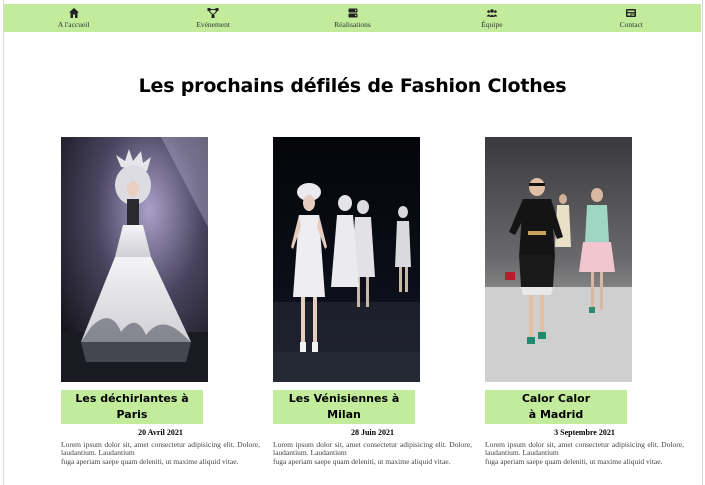  Describe the element at coordinates (556, 398) in the screenshot. I see `card-title-line: Calor Calor` at that location.